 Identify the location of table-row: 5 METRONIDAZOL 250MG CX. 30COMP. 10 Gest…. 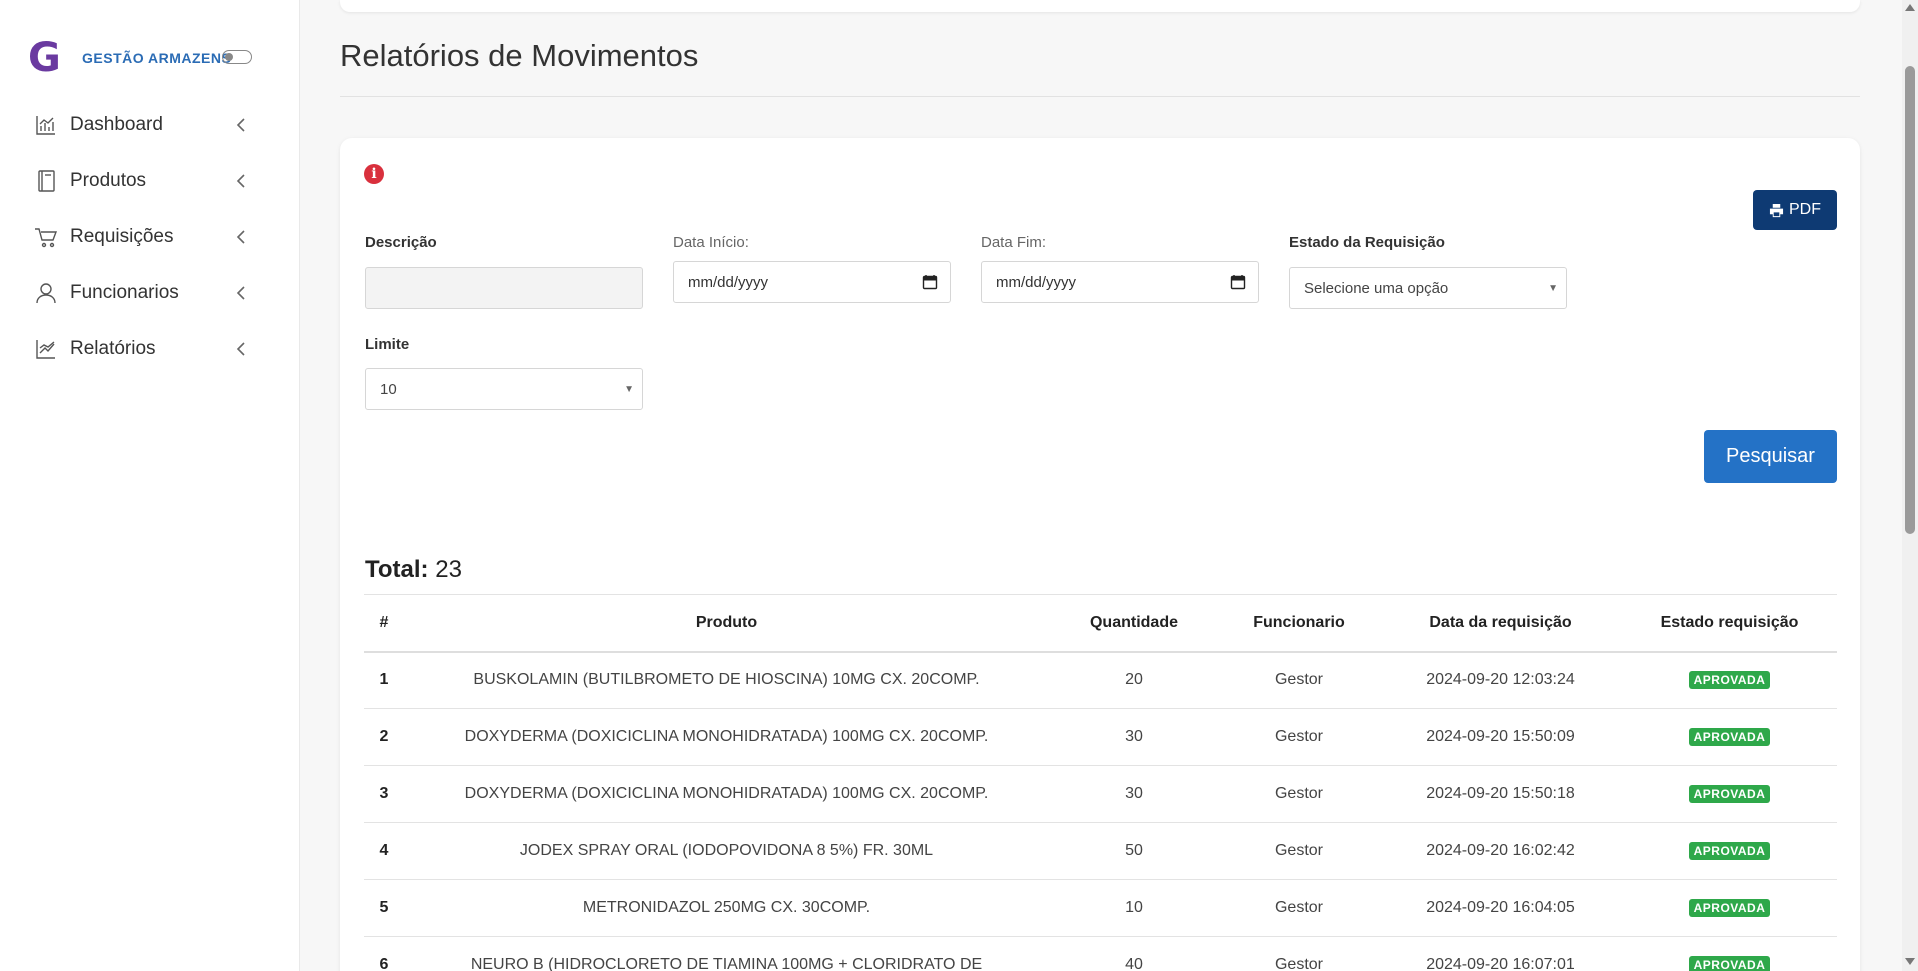
(1100, 908).